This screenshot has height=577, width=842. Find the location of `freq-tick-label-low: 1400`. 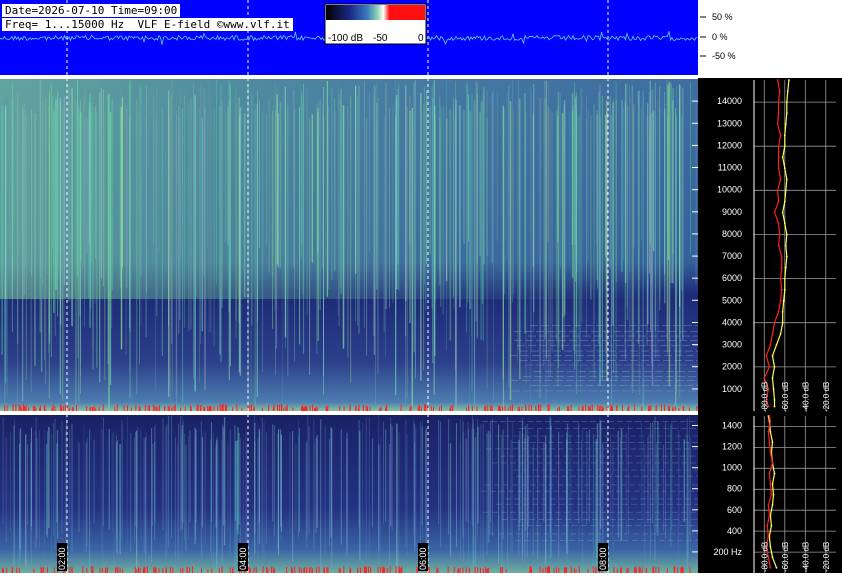

freq-tick-label-low: 1400 is located at coordinates (732, 426).